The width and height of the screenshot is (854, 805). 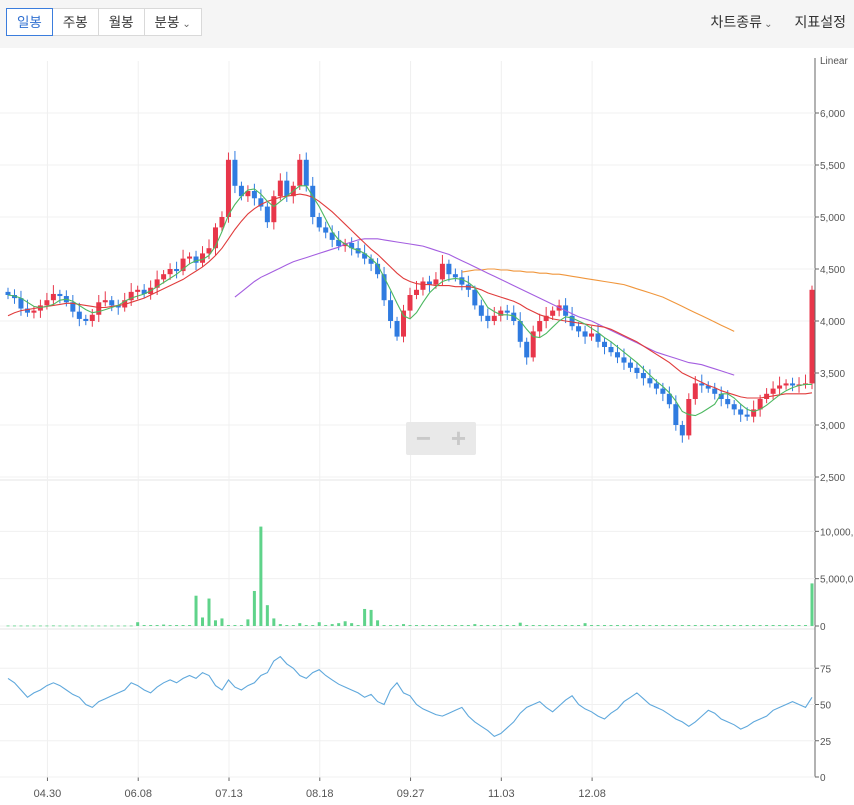 I want to click on volume-tick-label: 5,000,0, so click(x=837, y=580).